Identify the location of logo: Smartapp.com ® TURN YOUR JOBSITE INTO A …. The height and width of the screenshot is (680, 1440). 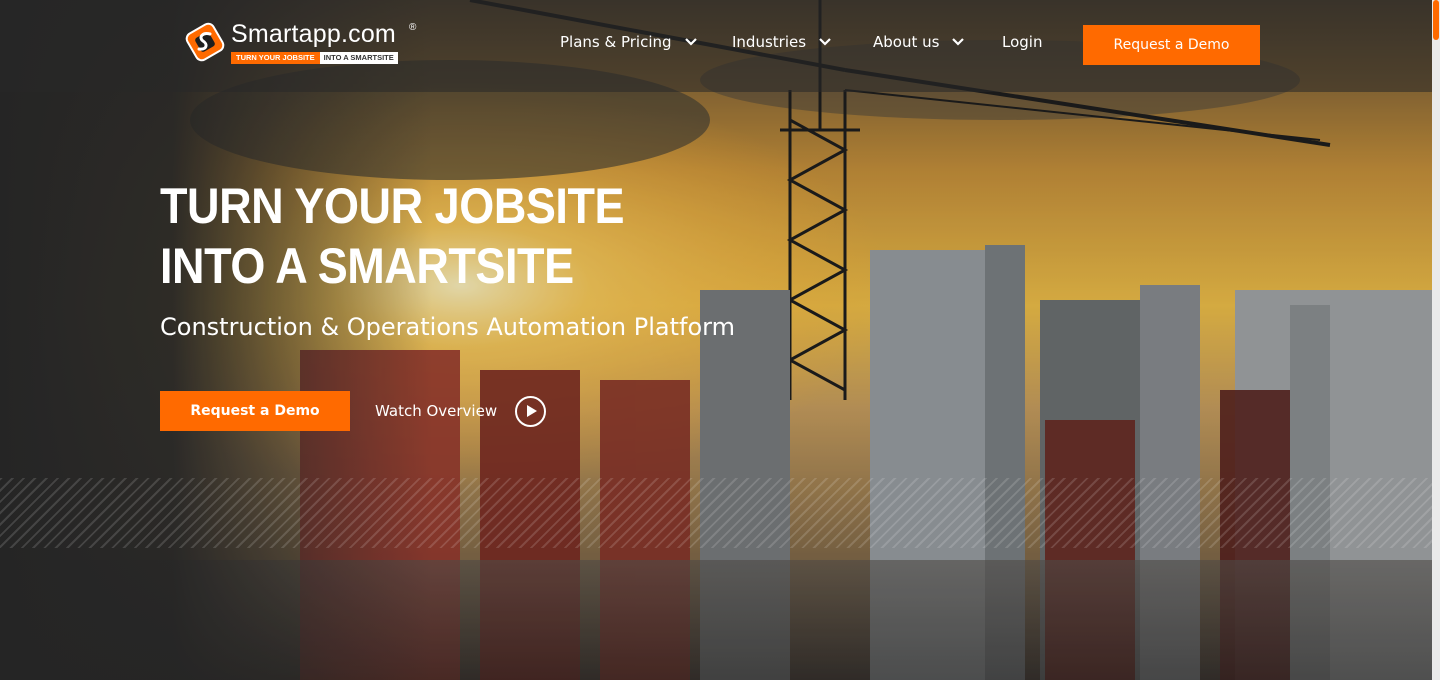
(303, 44).